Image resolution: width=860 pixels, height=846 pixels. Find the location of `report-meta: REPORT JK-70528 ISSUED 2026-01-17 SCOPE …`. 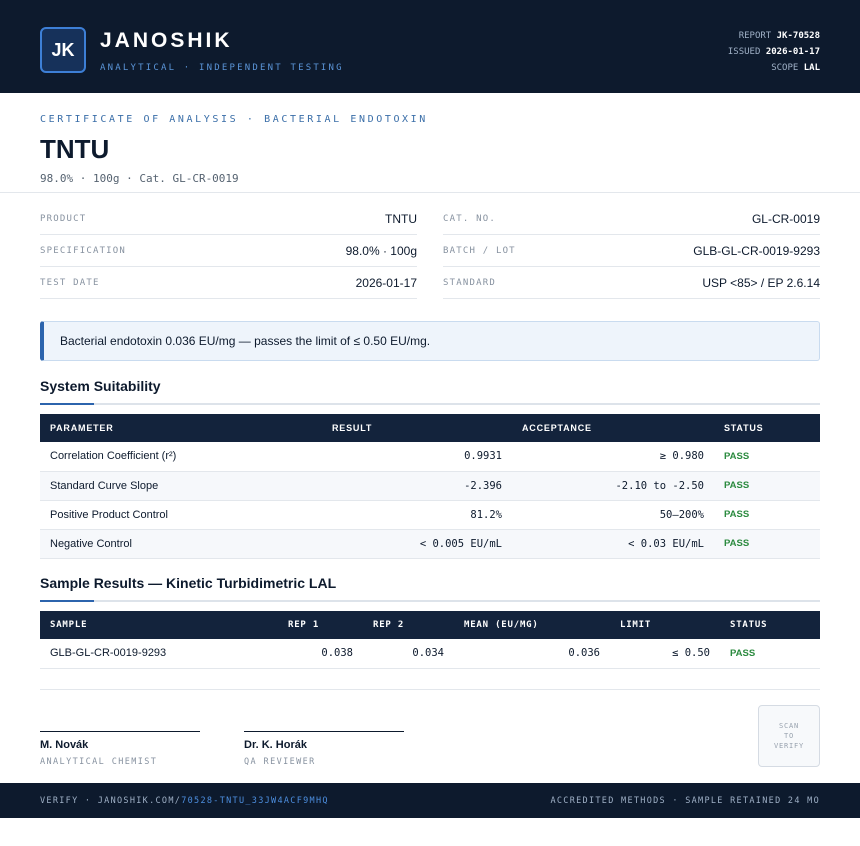

report-meta: REPORT JK-70528 ISSUED 2026-01-17 SCOPE … is located at coordinates (774, 52).